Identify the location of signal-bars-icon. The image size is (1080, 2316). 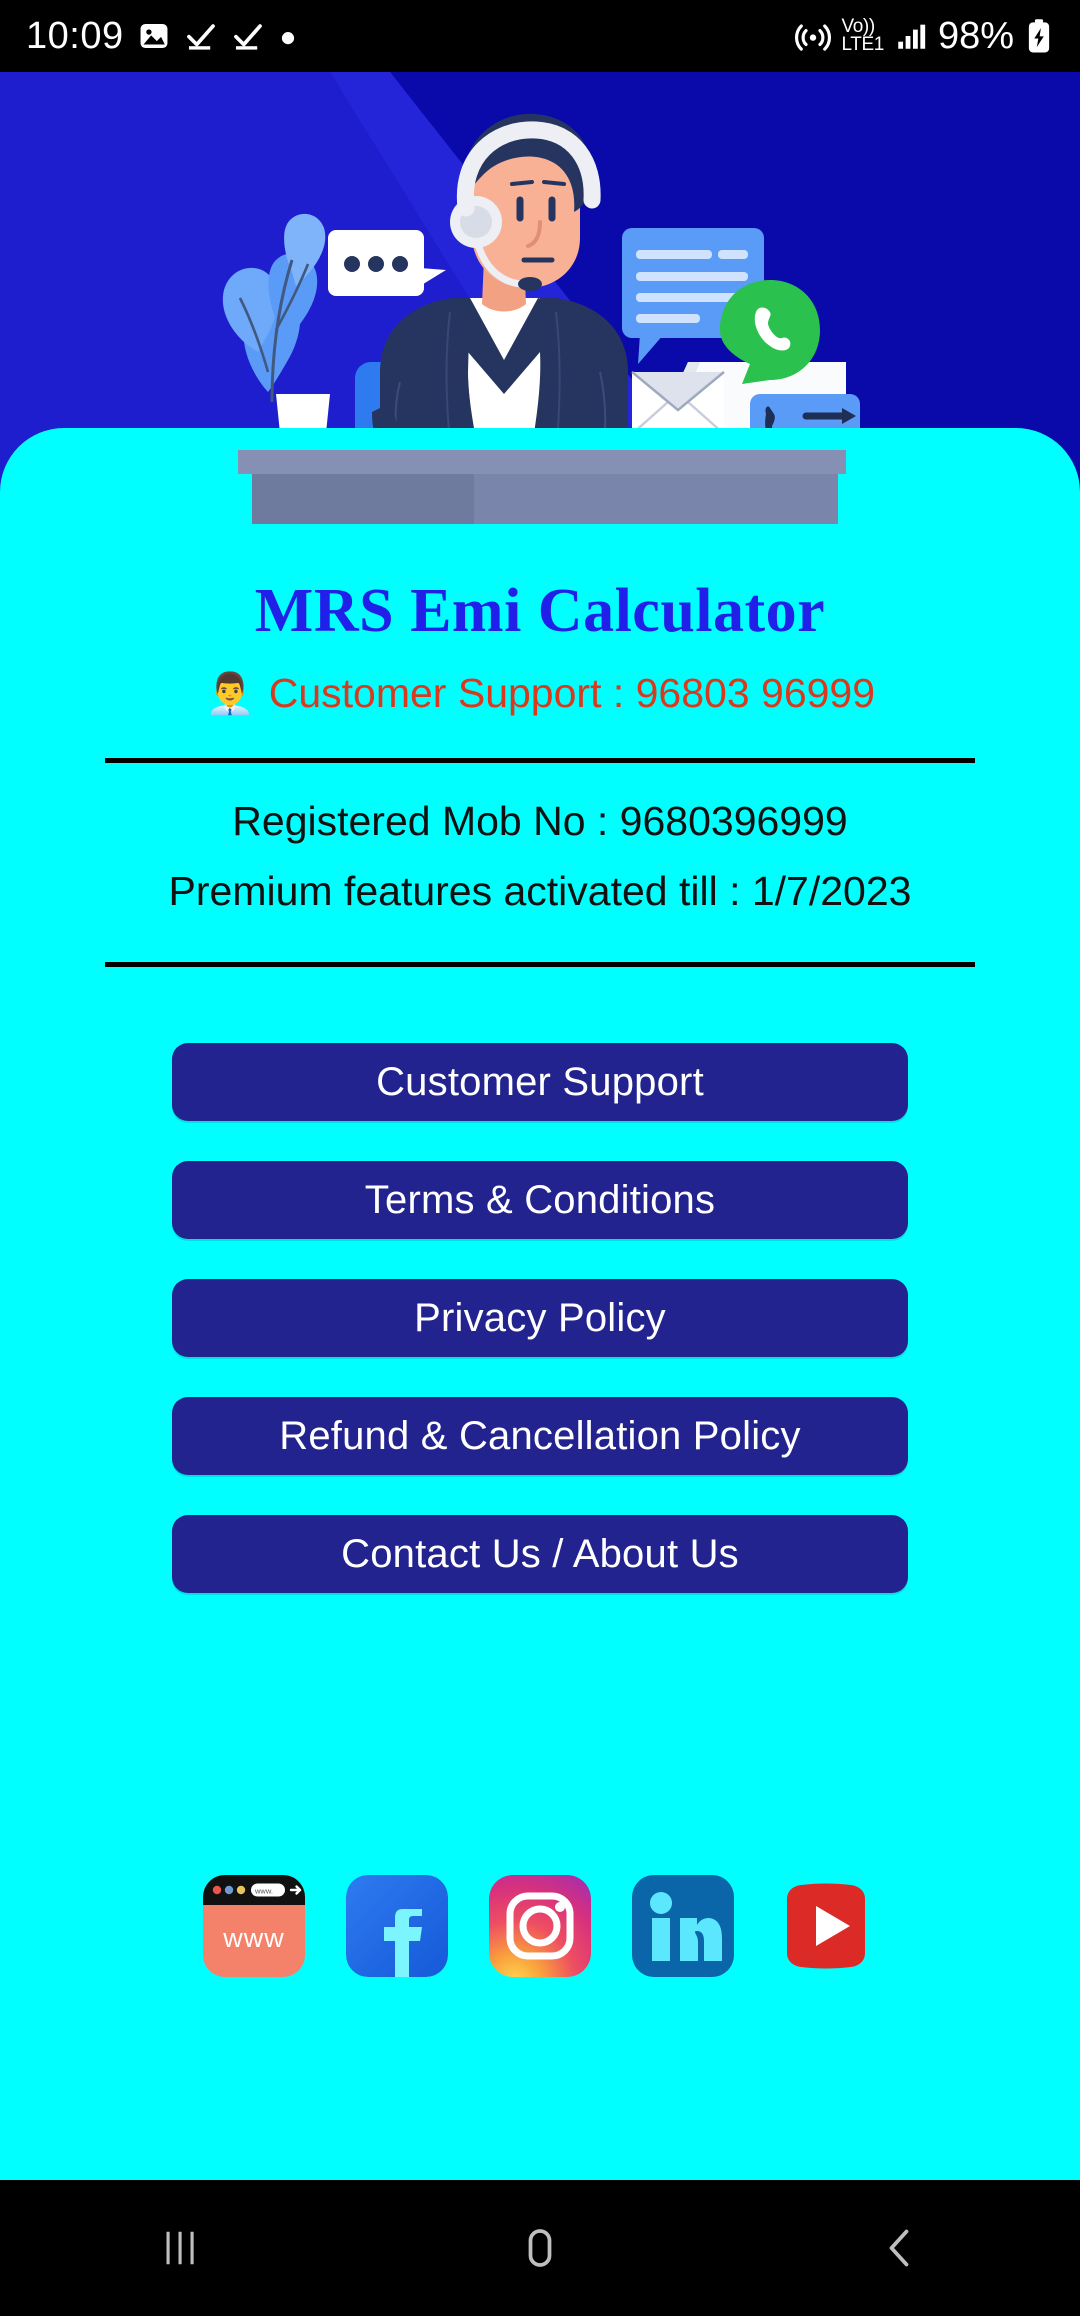
(912, 36).